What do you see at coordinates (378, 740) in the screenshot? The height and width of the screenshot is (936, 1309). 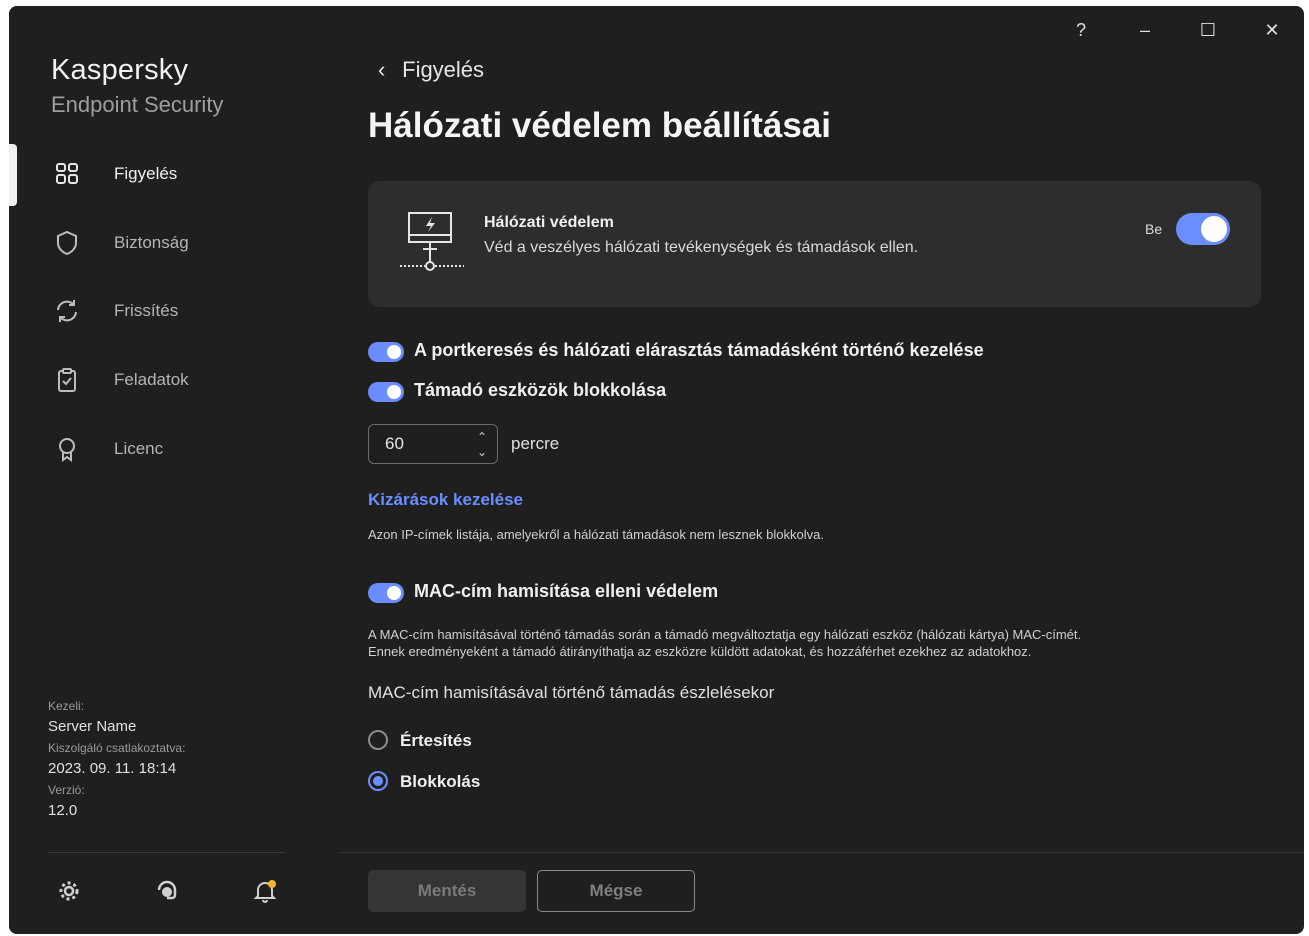 I see `radio-notify` at bounding box center [378, 740].